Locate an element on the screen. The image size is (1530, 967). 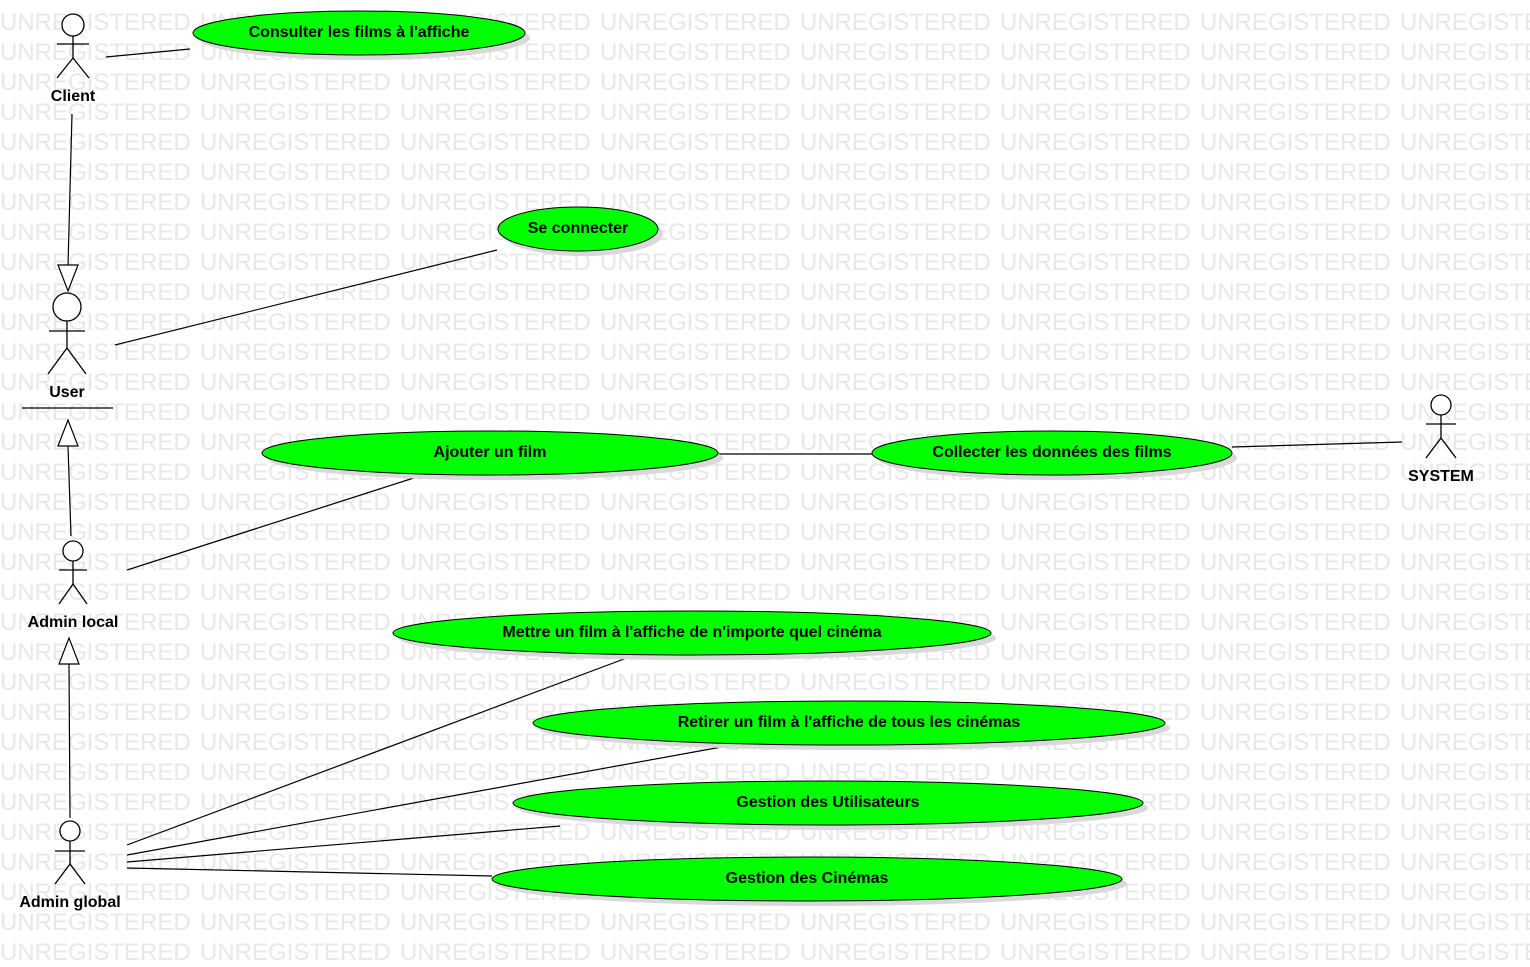
actor-user-label: User is located at coordinates (67, 392).